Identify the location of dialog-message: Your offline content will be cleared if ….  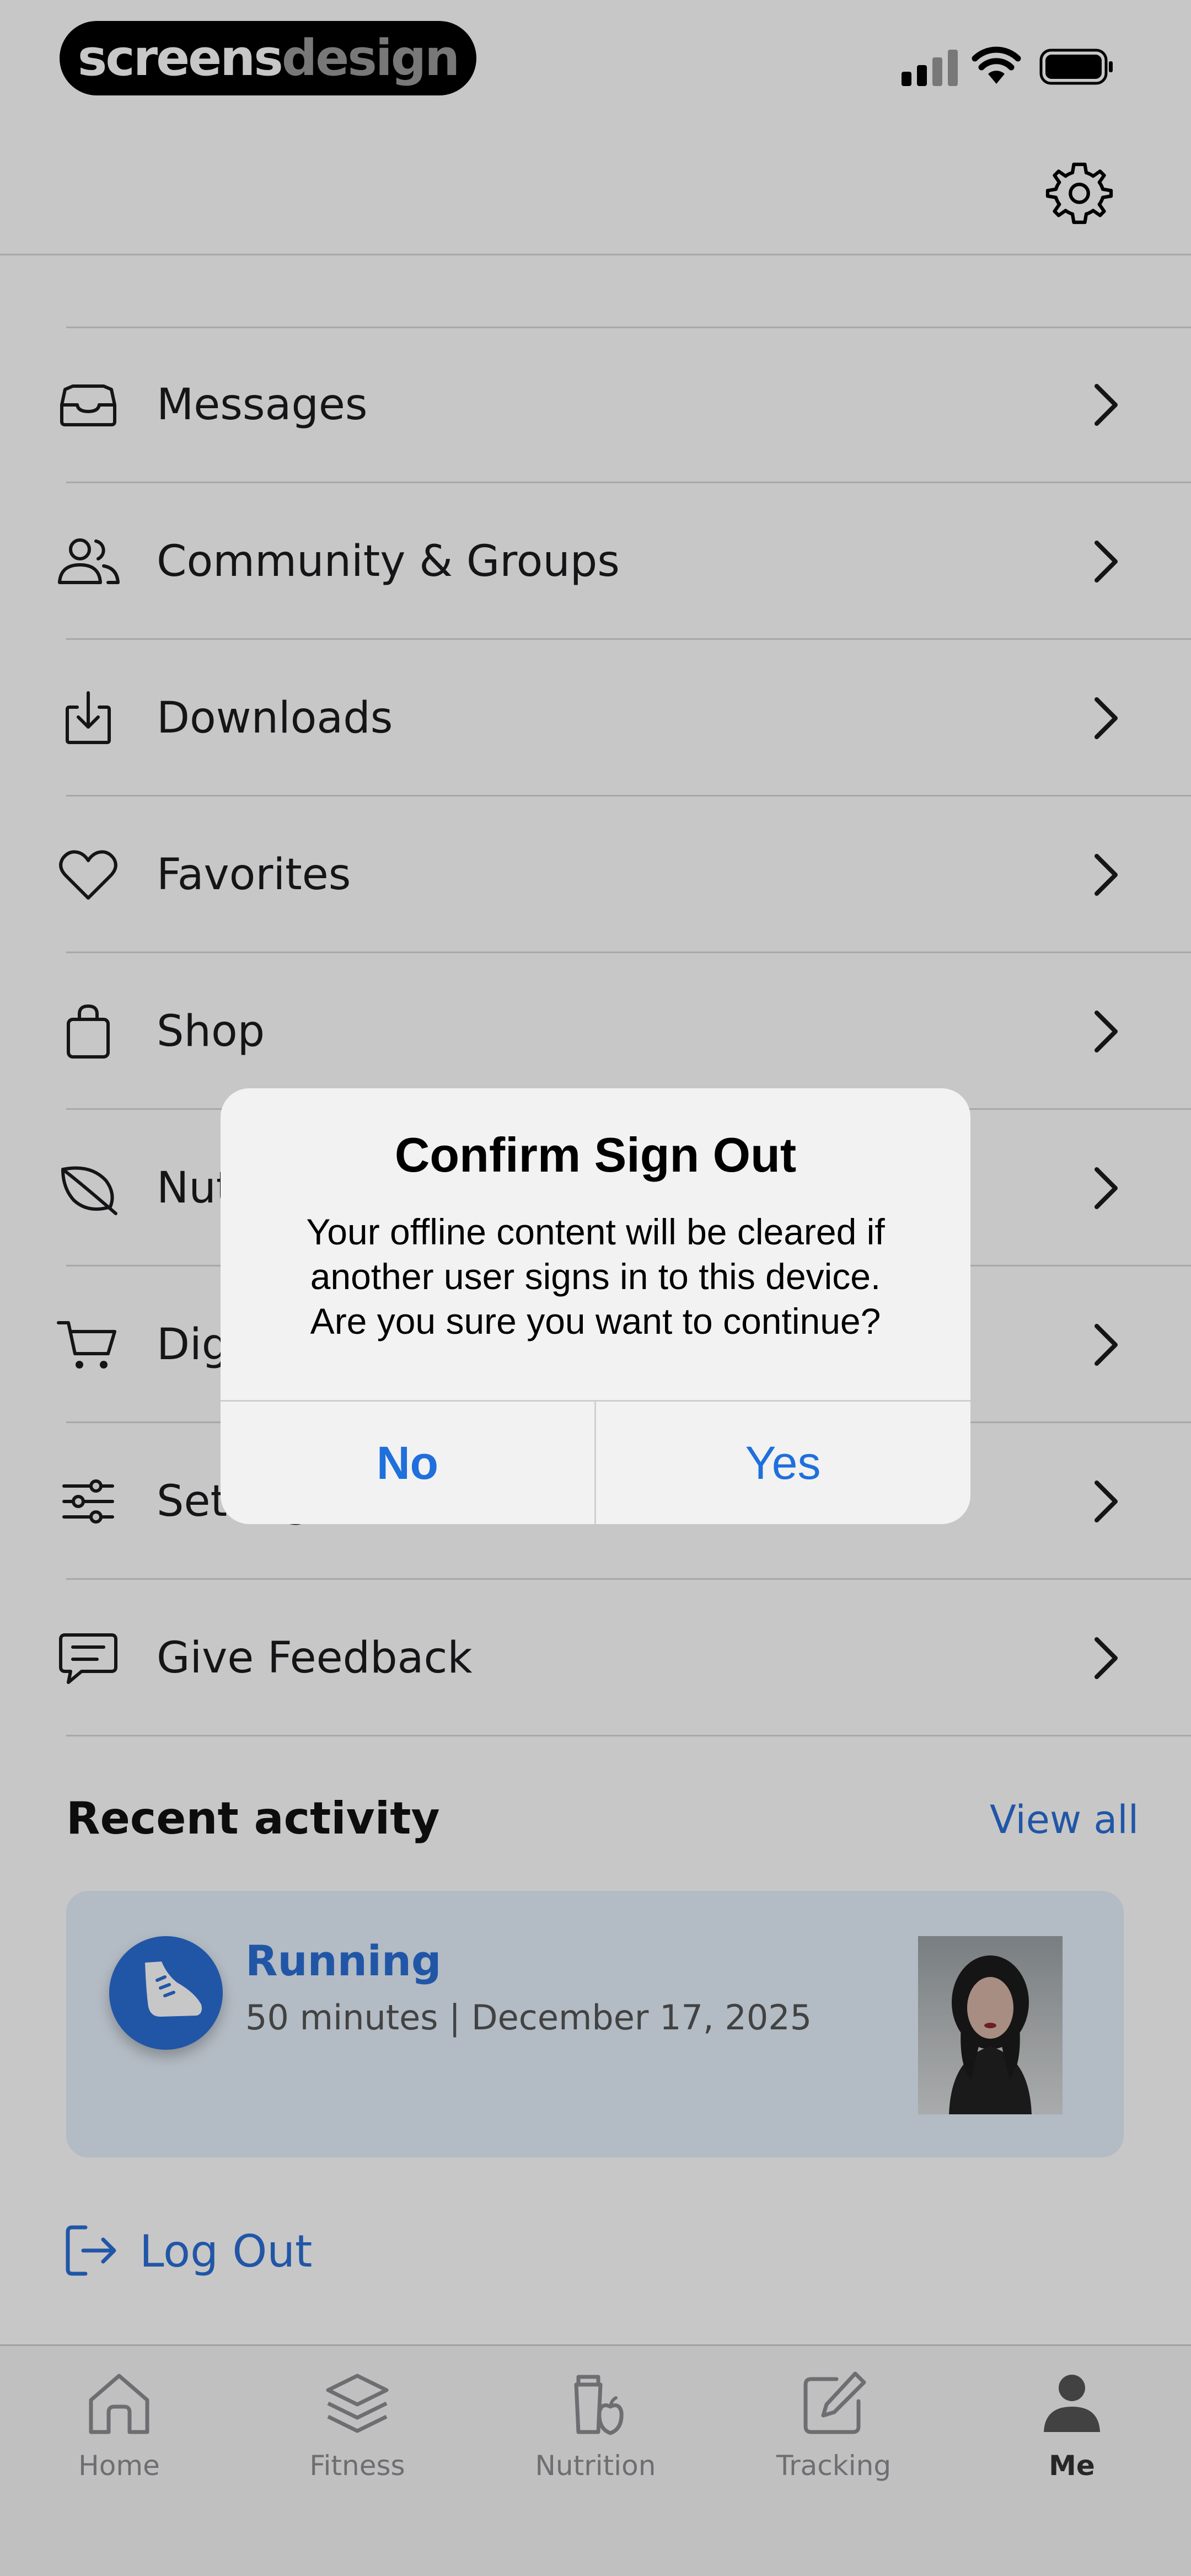
(595, 1277).